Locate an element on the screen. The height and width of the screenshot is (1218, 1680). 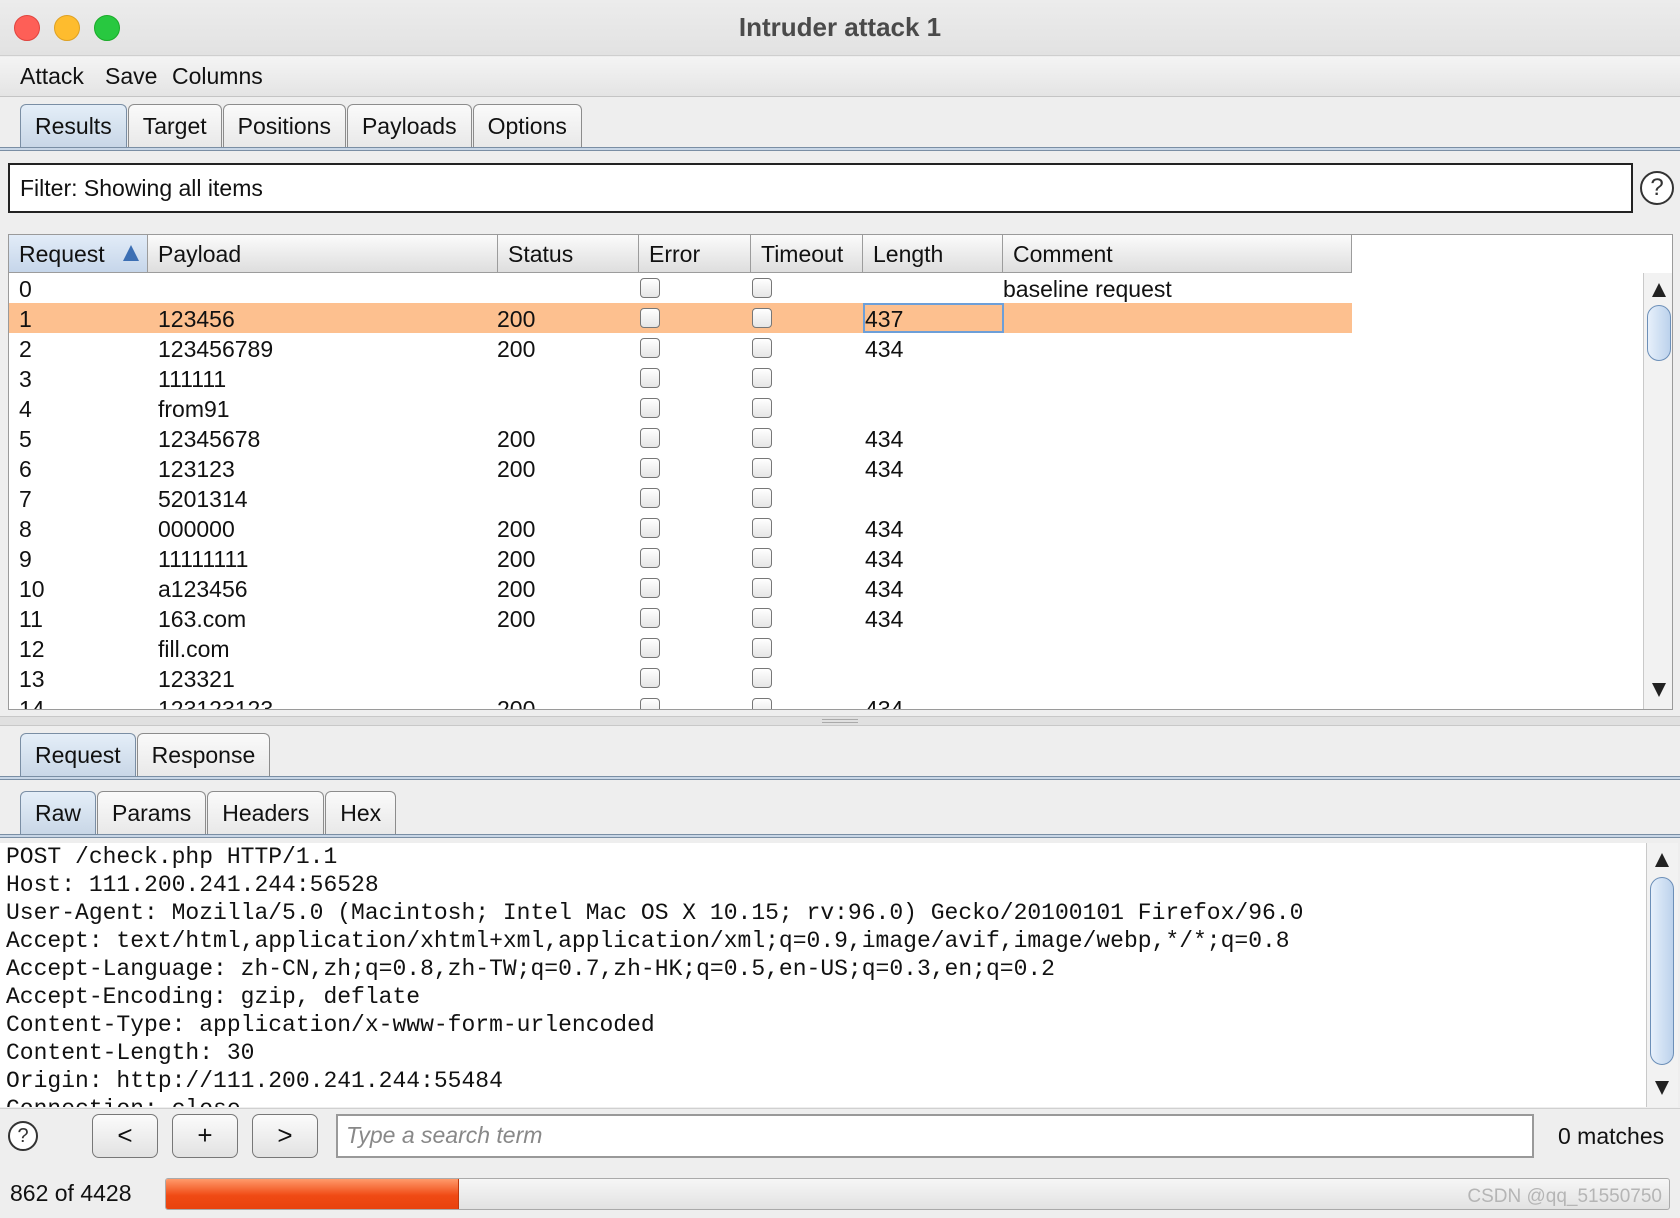
column-header-length: Length is located at coordinates (933, 254).